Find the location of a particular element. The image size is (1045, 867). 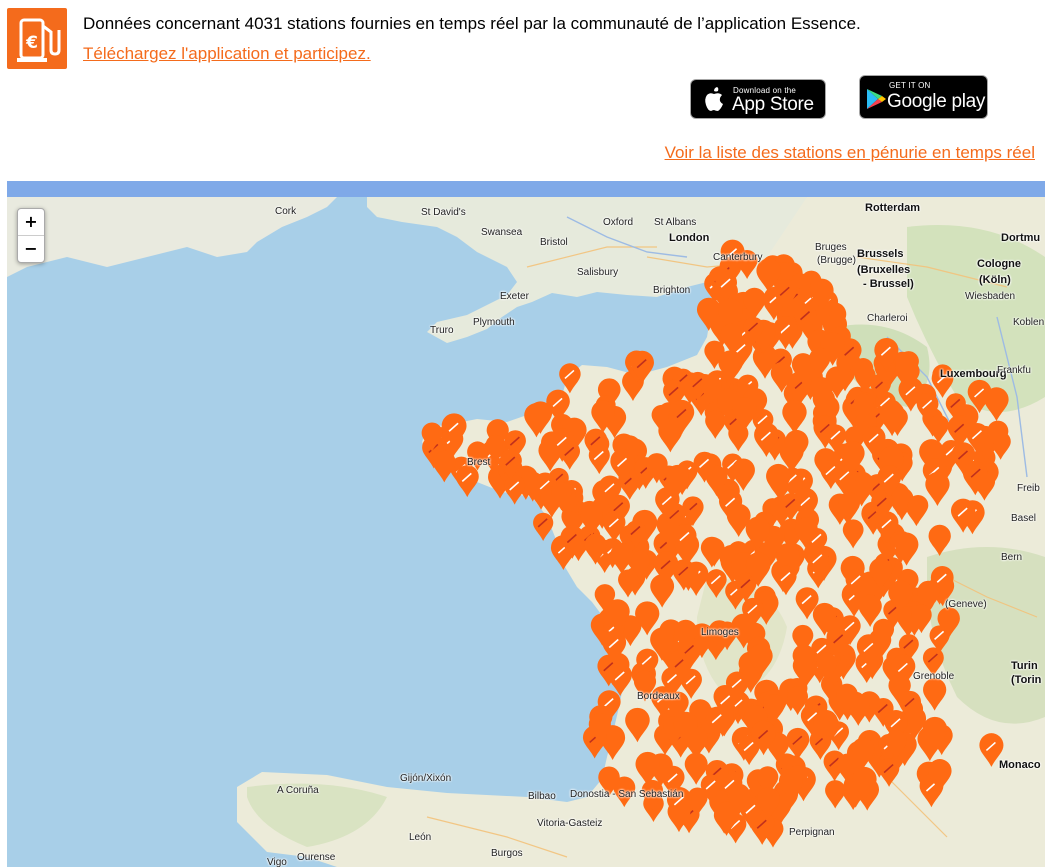

place-label: Freib is located at coordinates (1028, 488).